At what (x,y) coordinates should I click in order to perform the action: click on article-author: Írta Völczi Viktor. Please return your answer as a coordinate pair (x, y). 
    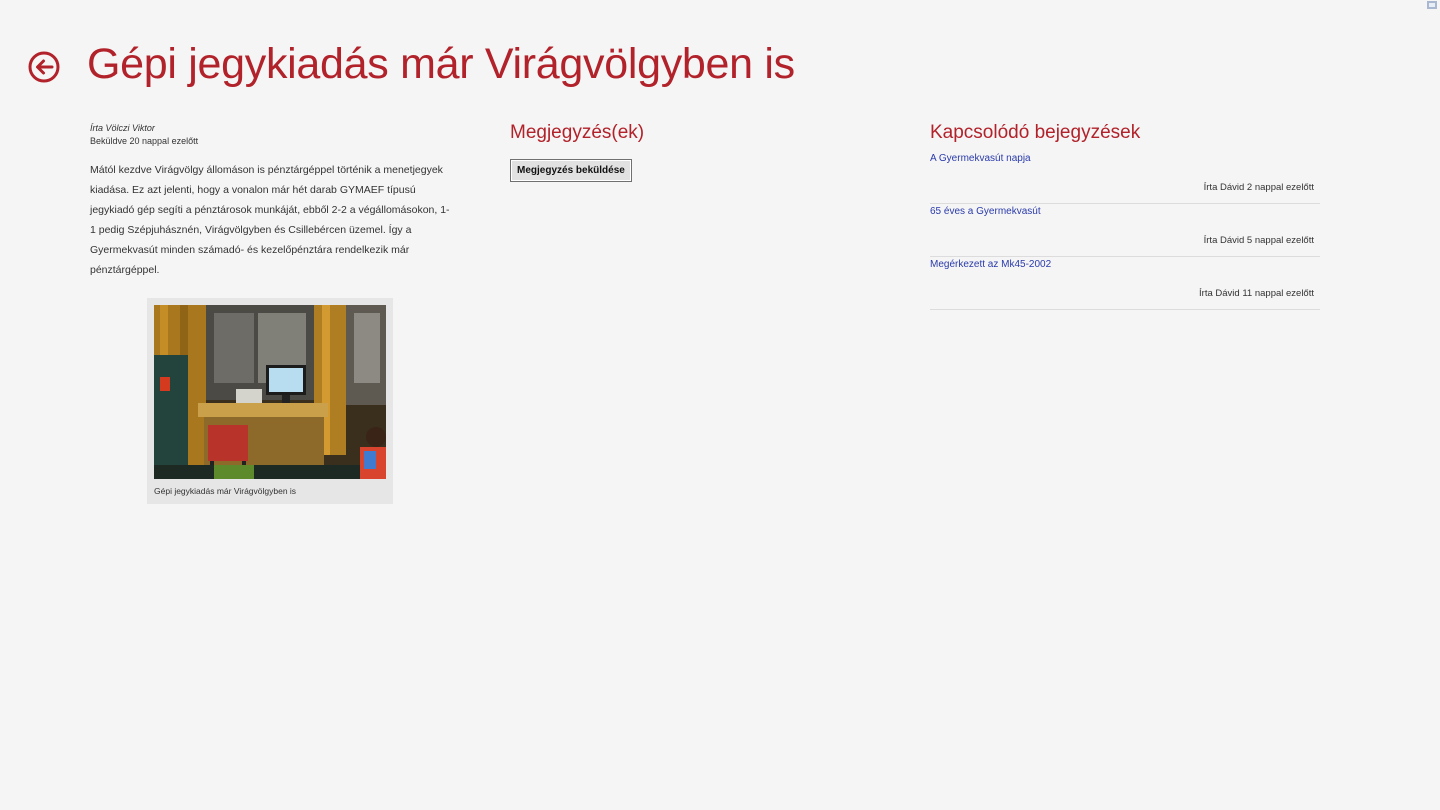
    Looking at the image, I should click on (122, 128).